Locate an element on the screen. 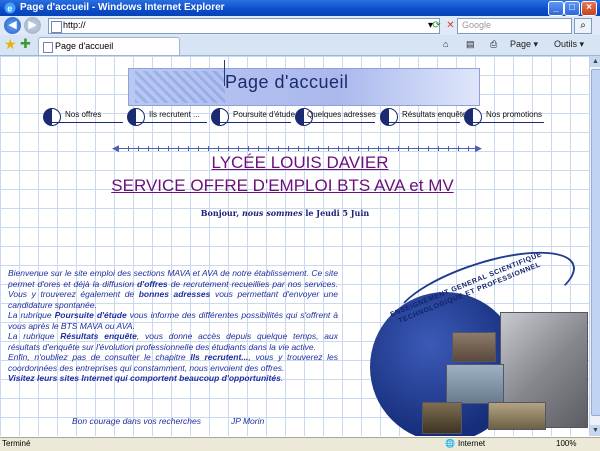  nav-resultats-enquete: Résultats enquête is located at coordinates (423, 117).